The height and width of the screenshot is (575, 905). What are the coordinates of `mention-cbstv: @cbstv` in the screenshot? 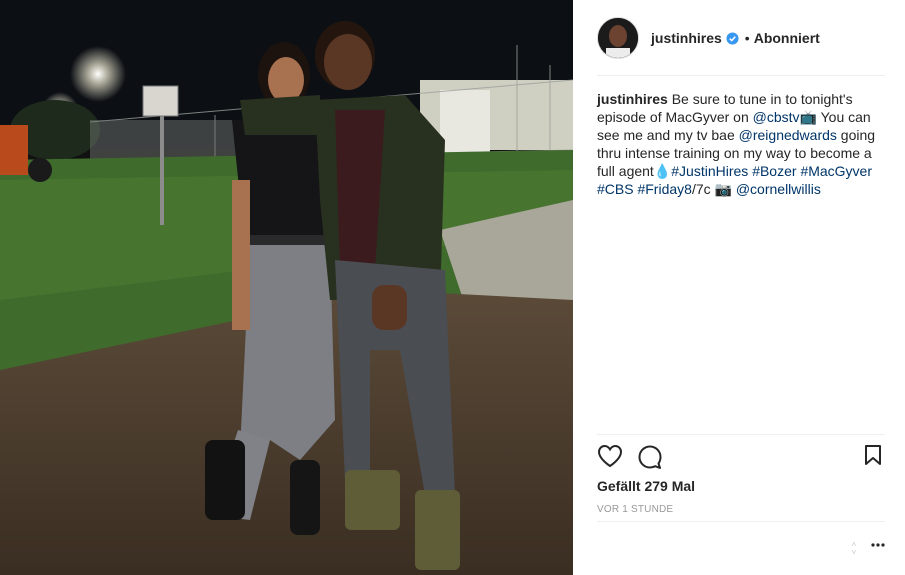 It's located at (776, 117).